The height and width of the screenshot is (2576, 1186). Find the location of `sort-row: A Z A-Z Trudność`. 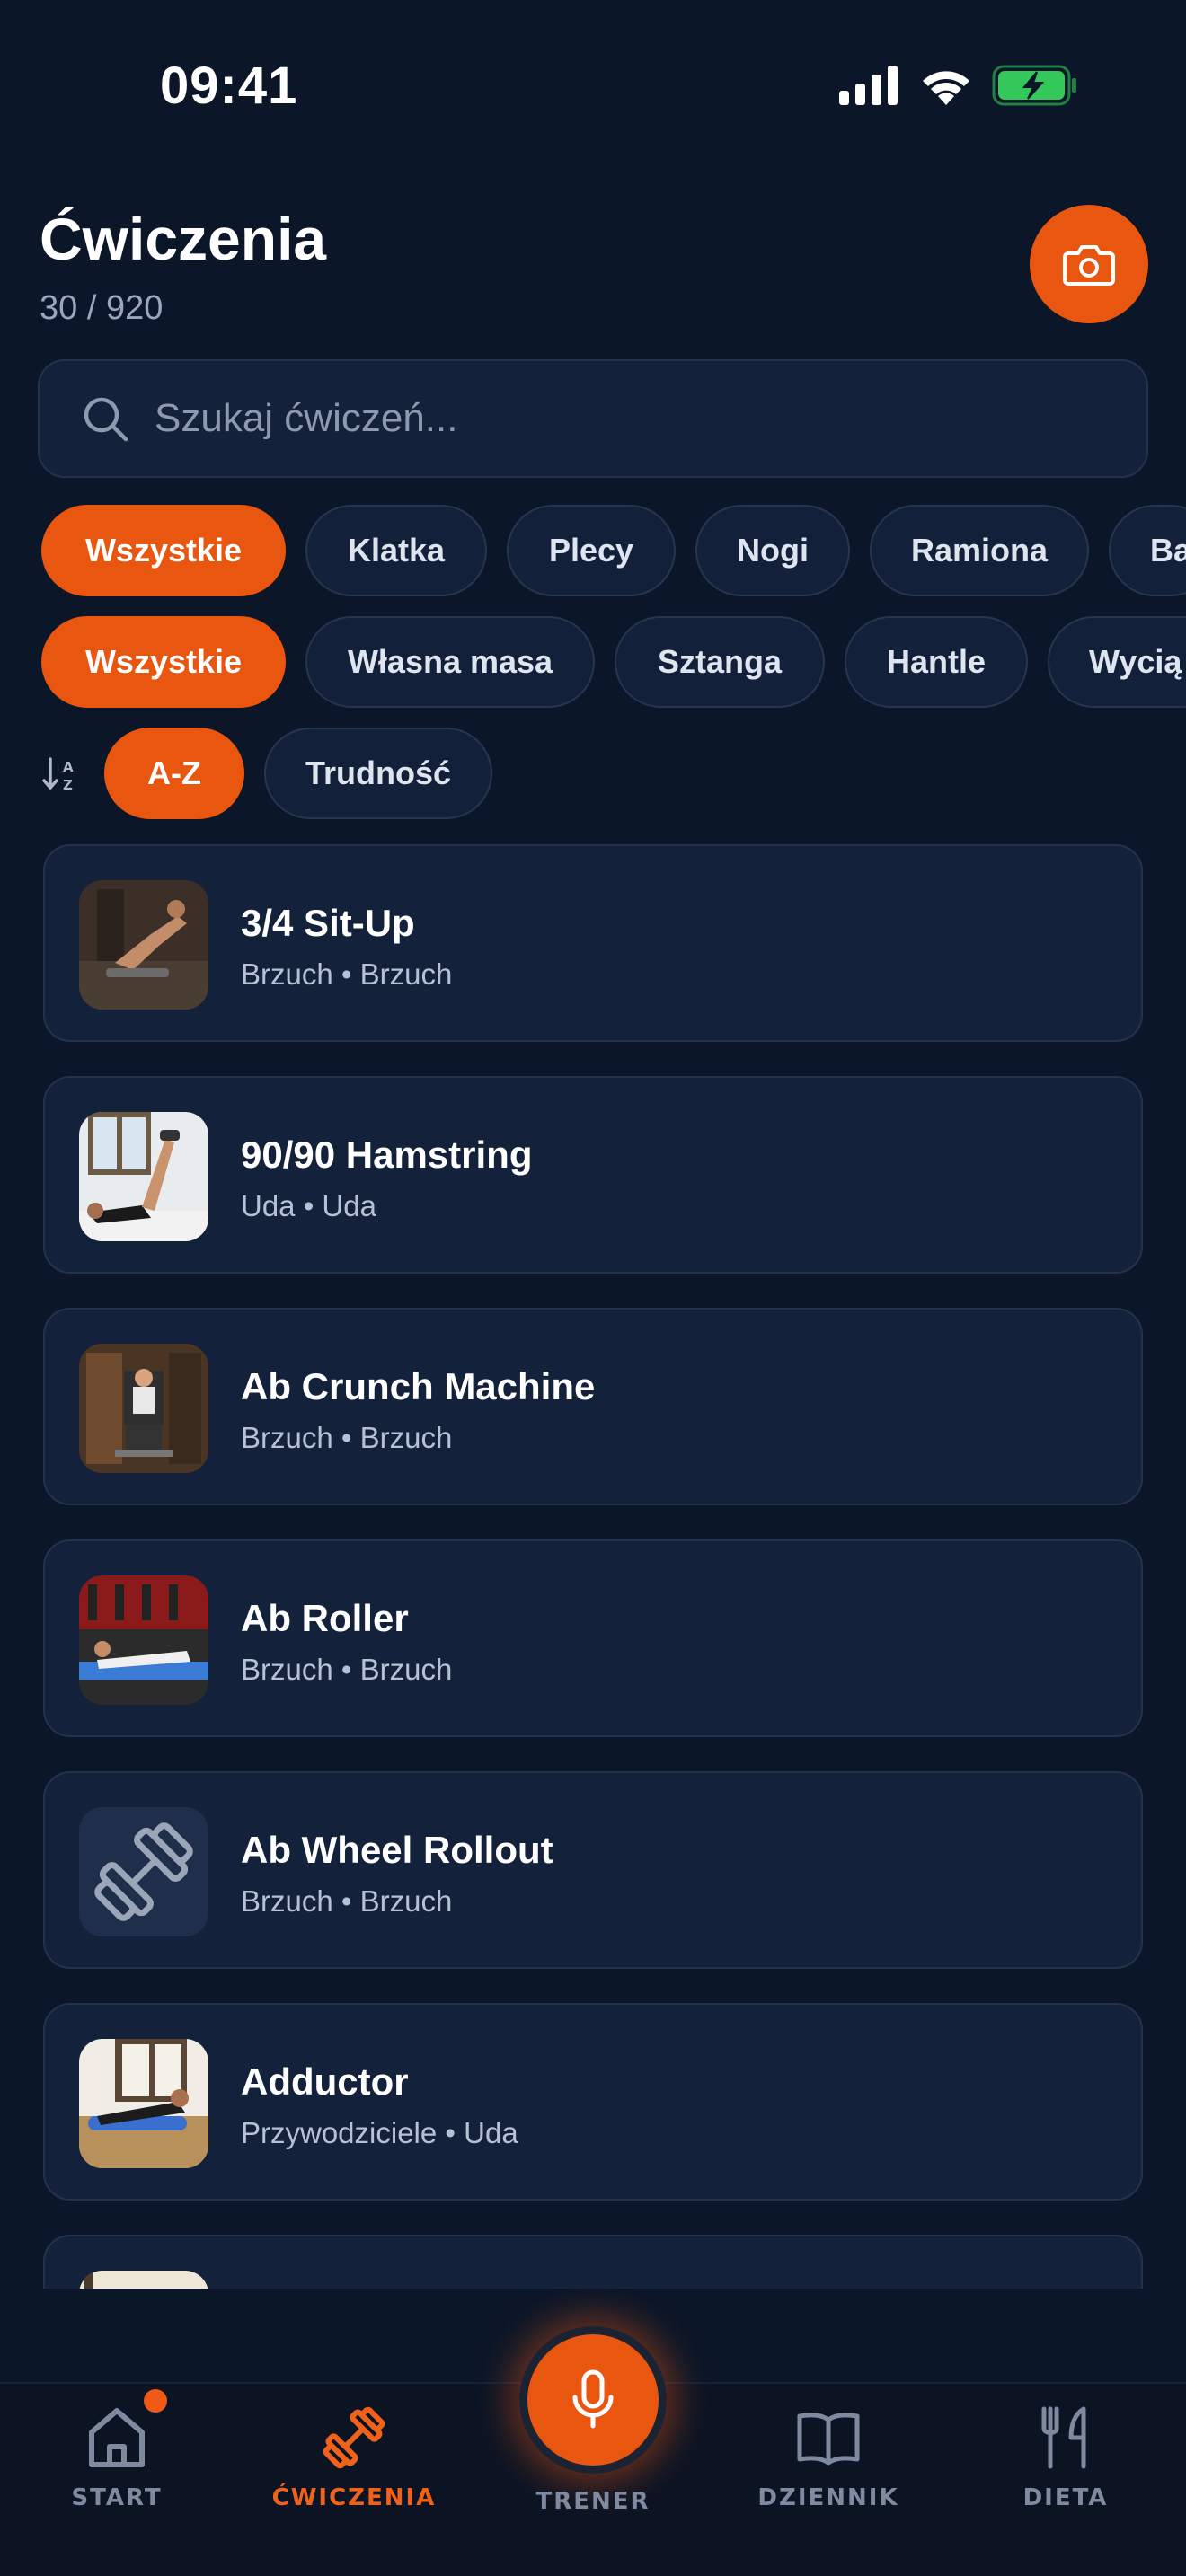

sort-row: A Z A-Z Trudność is located at coordinates (266, 773).